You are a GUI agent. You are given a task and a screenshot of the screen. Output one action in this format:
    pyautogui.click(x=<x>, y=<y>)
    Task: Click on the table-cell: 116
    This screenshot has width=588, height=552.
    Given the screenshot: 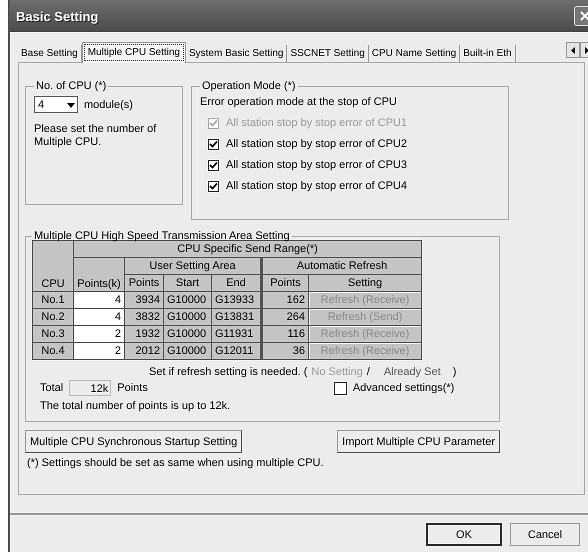 What is the action you would take?
    pyautogui.click(x=285, y=334)
    